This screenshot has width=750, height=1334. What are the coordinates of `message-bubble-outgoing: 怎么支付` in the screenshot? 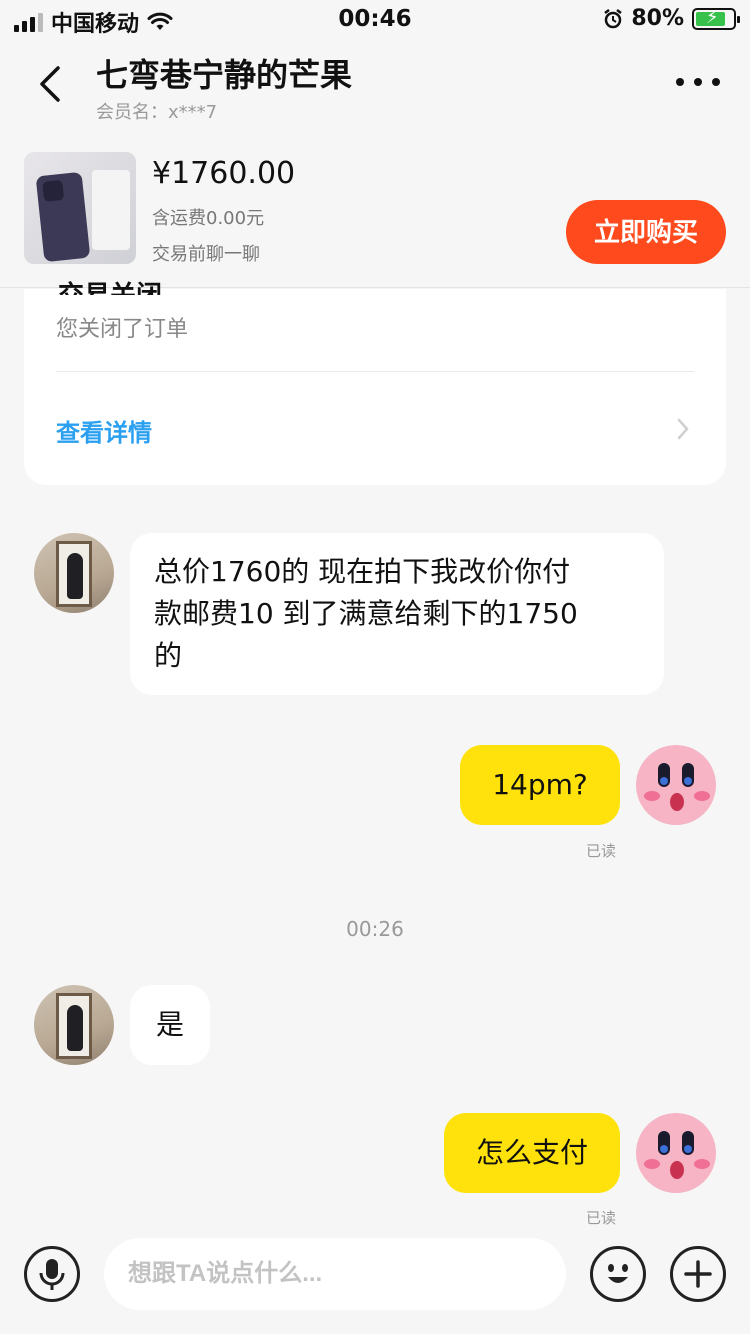 It's located at (532, 1153).